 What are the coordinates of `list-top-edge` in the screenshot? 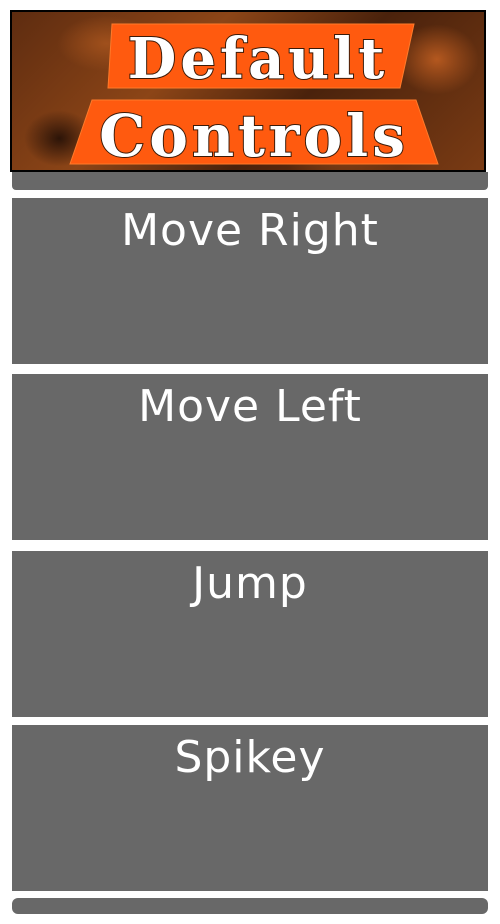 It's located at (250, 181).